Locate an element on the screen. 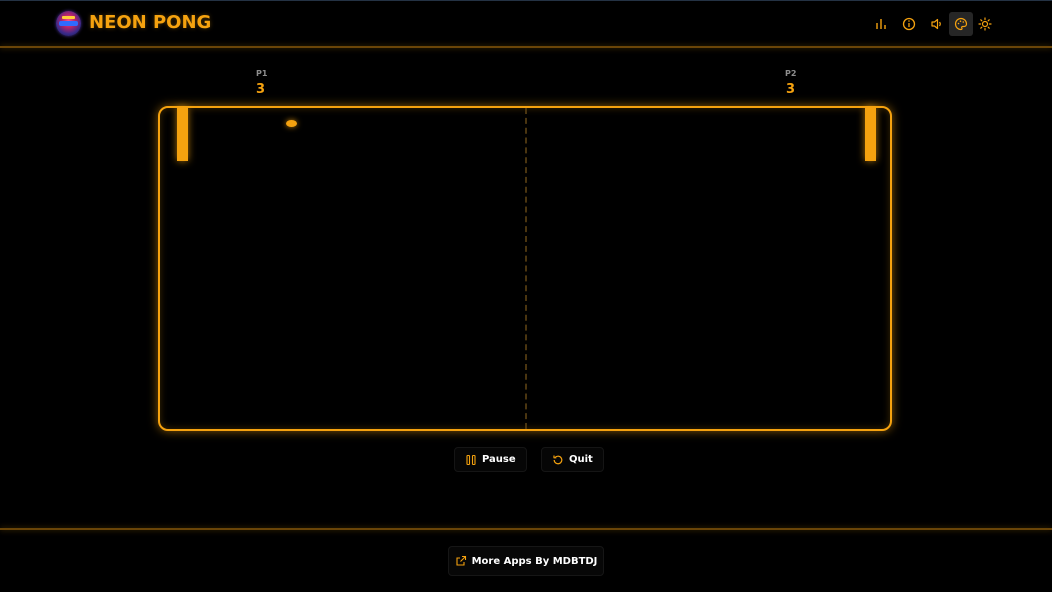  restart-icon is located at coordinates (558, 459).